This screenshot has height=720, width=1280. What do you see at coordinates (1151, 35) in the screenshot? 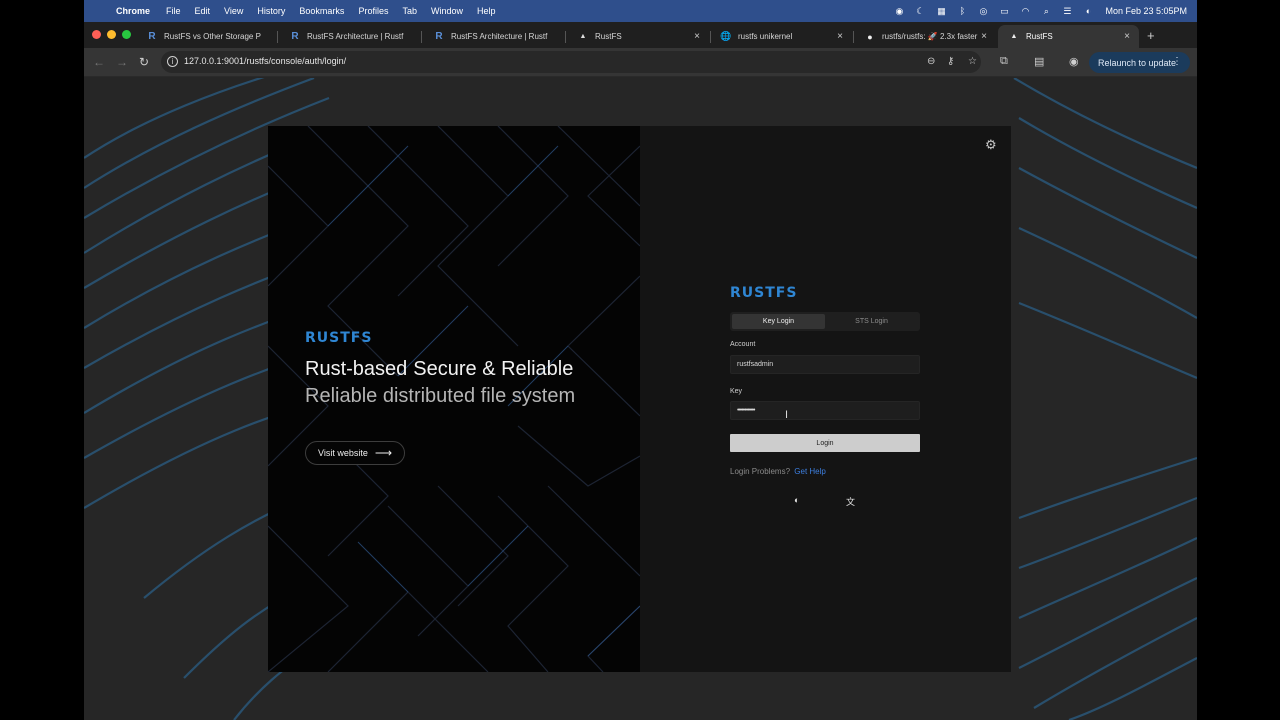
I see `new-tab-icon: +` at bounding box center [1151, 35].